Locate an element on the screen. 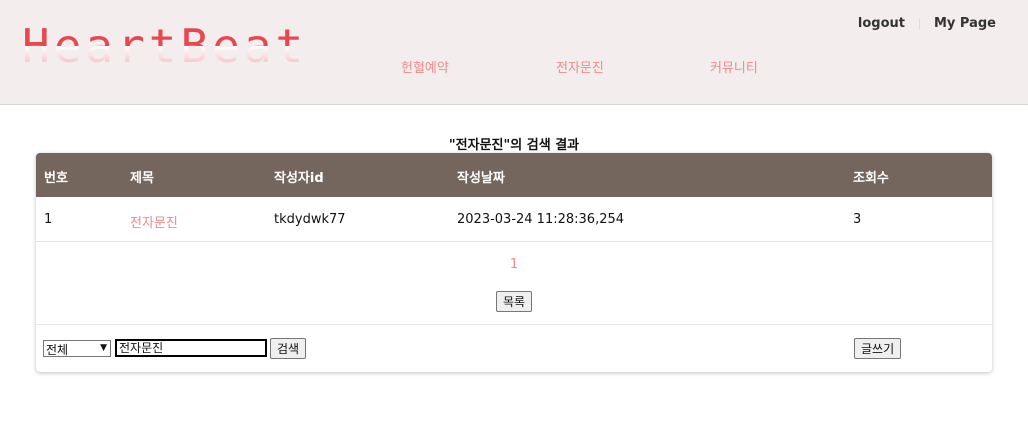  row-title-link: 전자문진 is located at coordinates (154, 221).